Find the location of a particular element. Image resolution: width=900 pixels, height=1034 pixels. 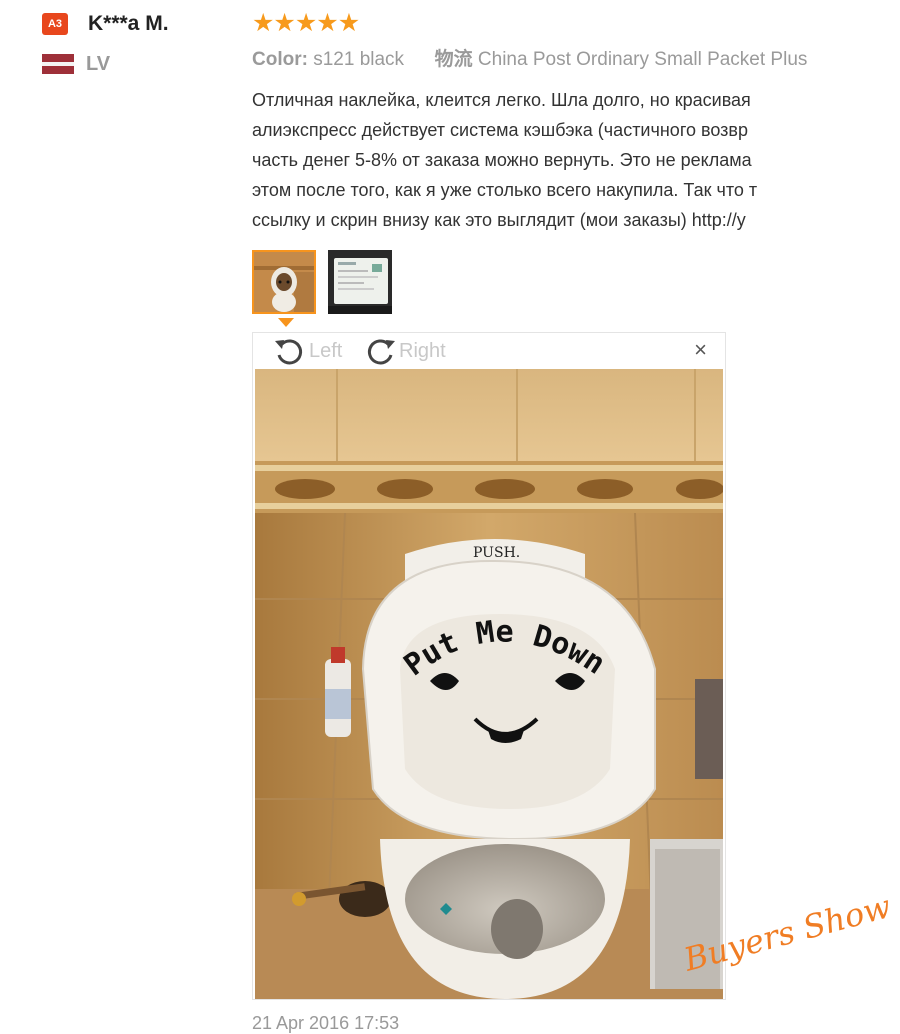

rotate-right-label: Right is located at coordinates (422, 350).